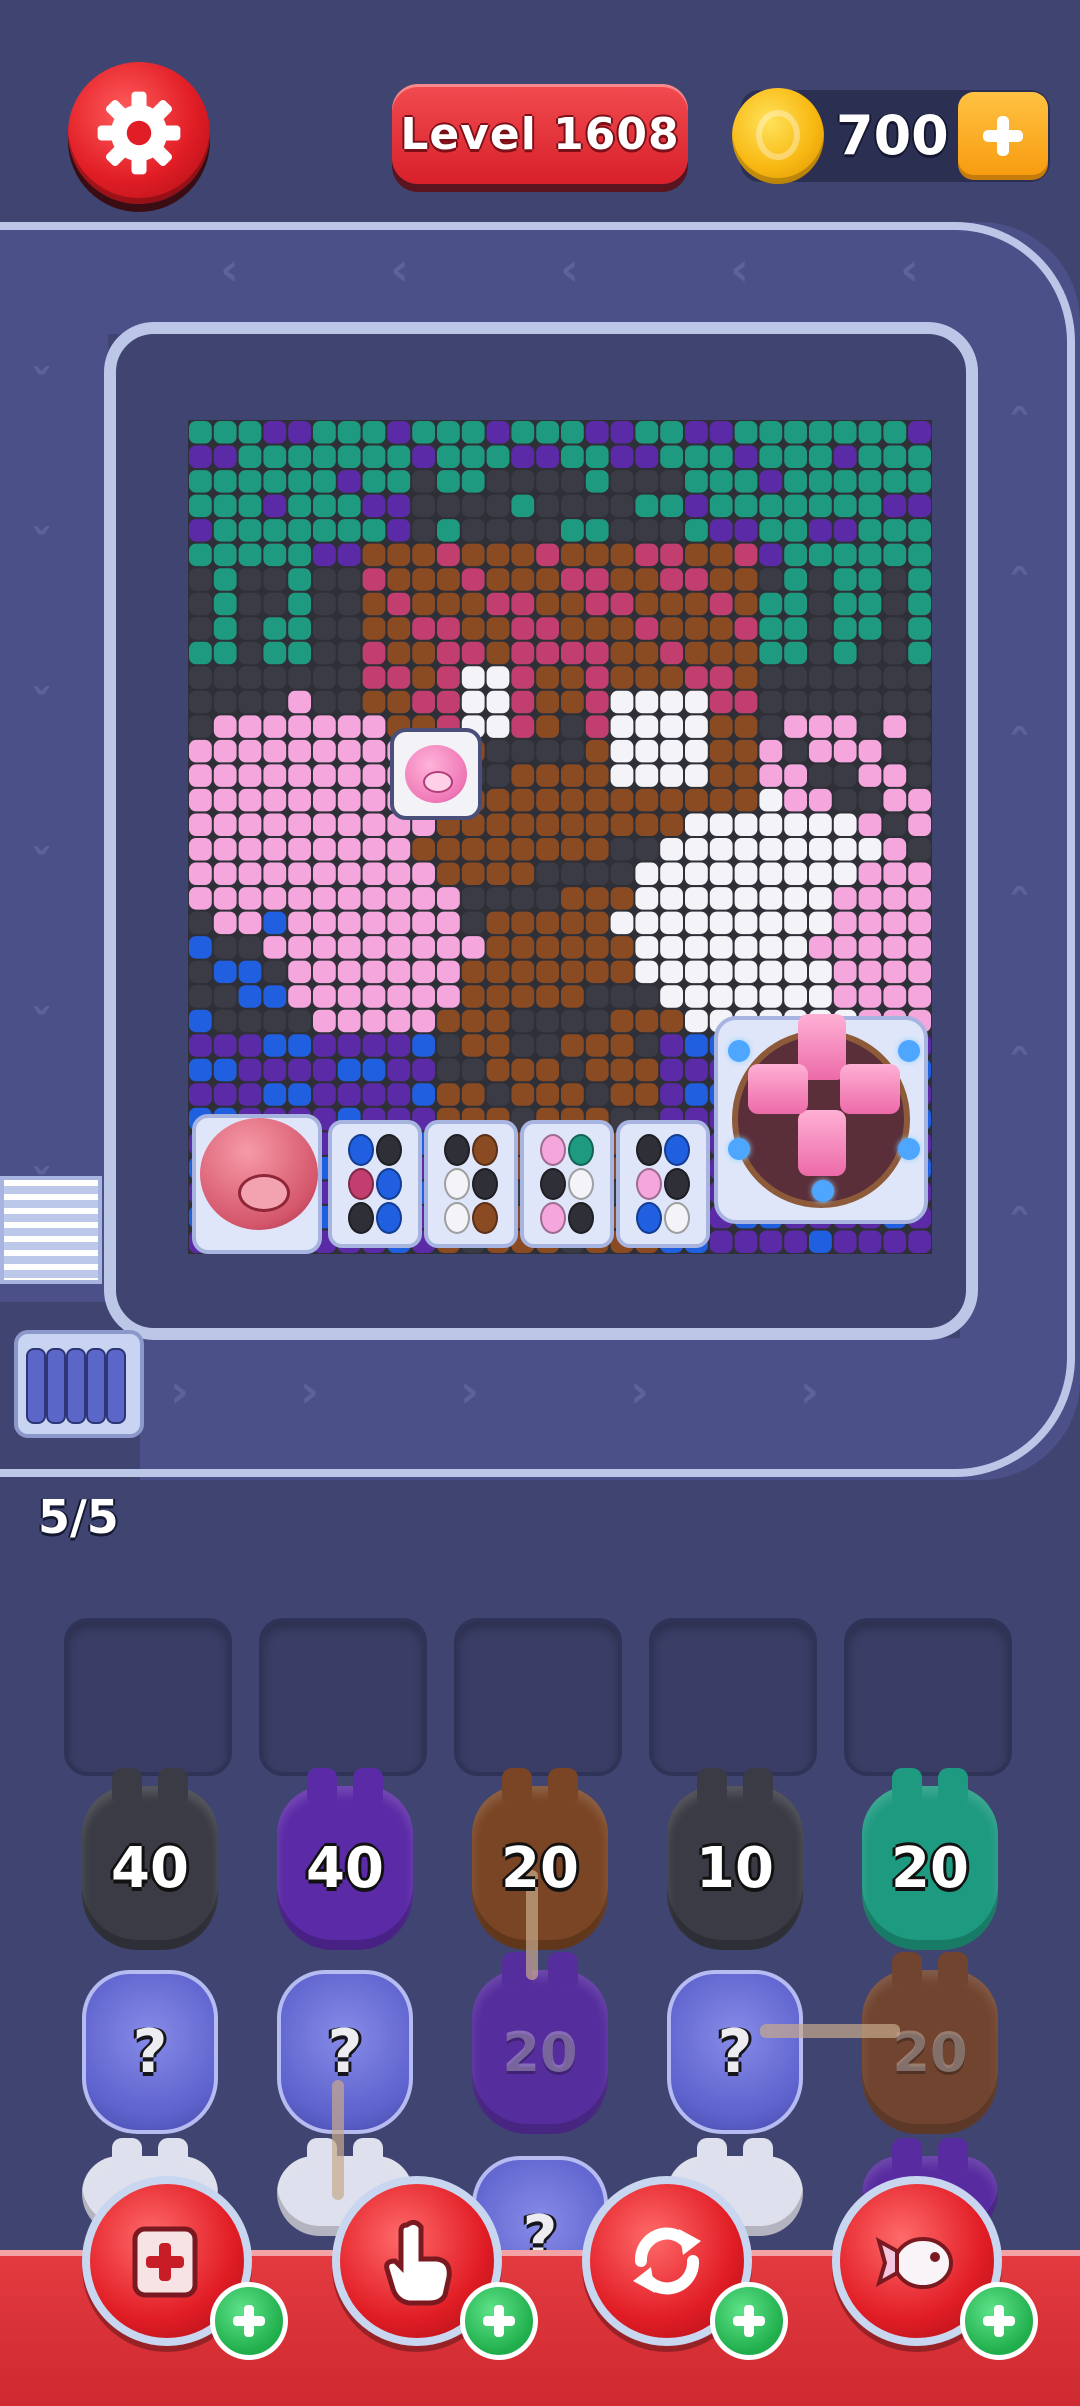 This screenshot has width=1080, height=2406. What do you see at coordinates (499, 2321) in the screenshot?
I see `tap-pick-booster-plus` at bounding box center [499, 2321].